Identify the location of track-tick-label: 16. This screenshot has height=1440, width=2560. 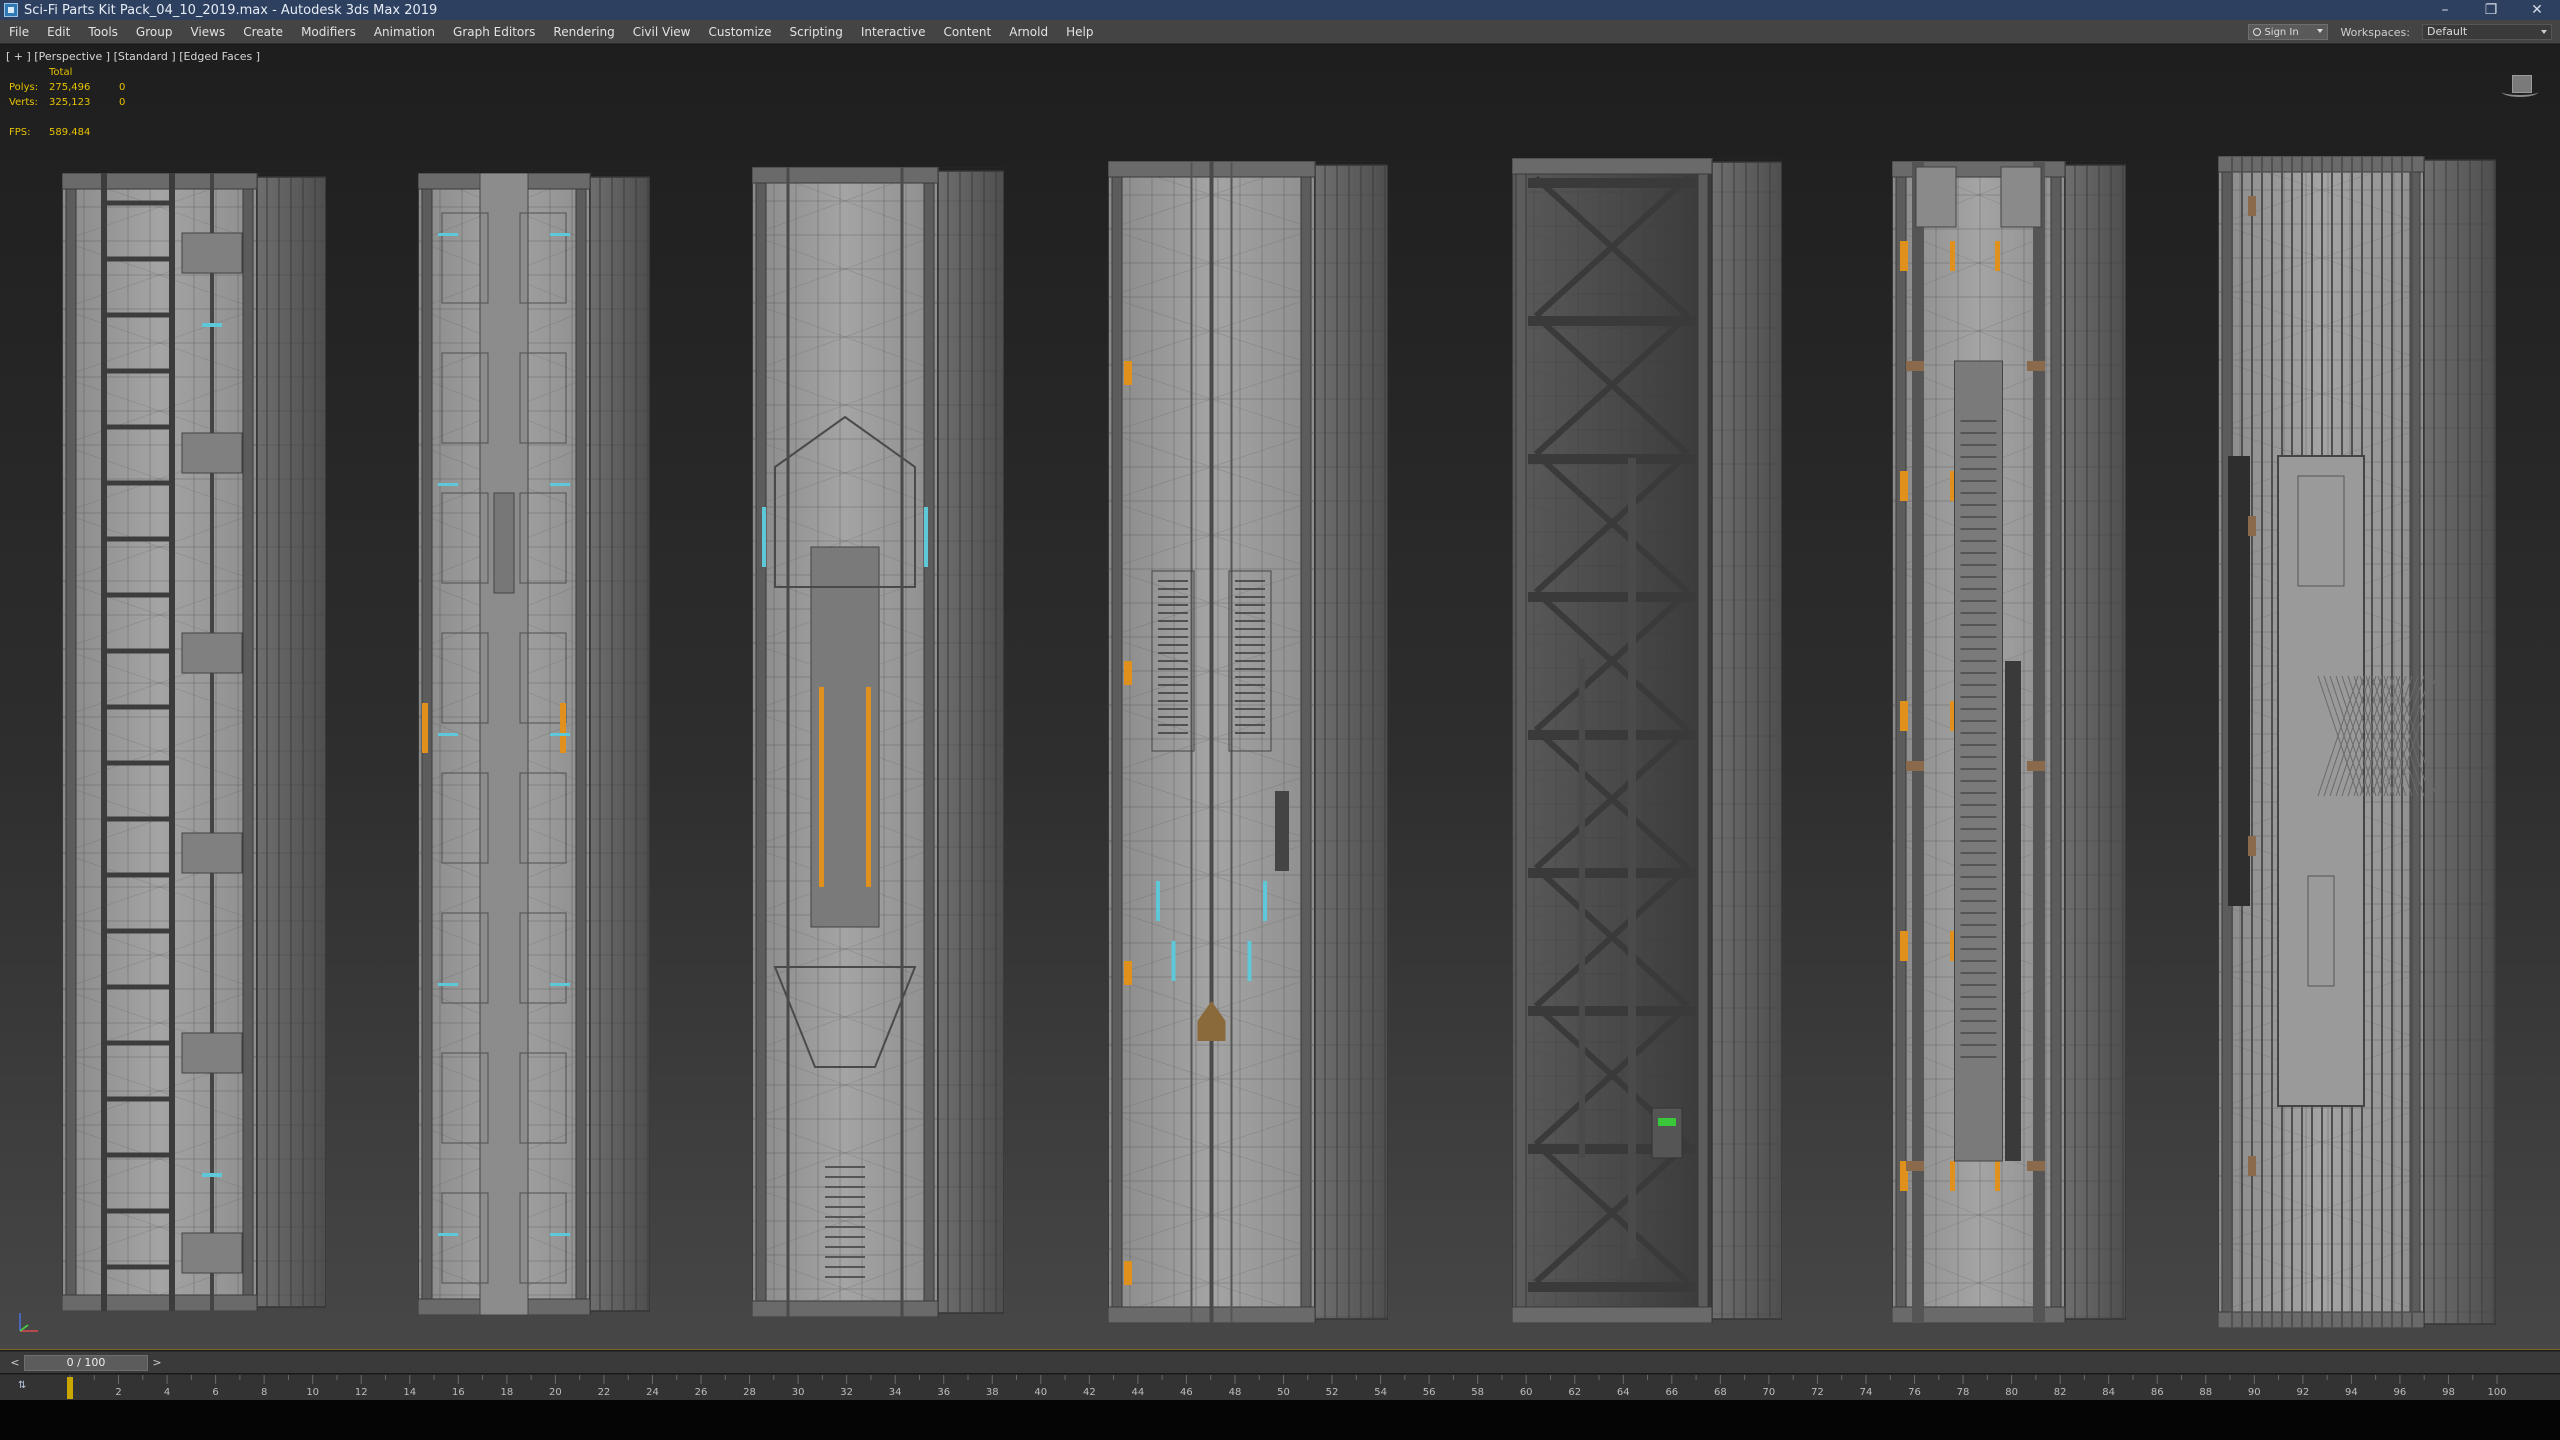
(458, 1392).